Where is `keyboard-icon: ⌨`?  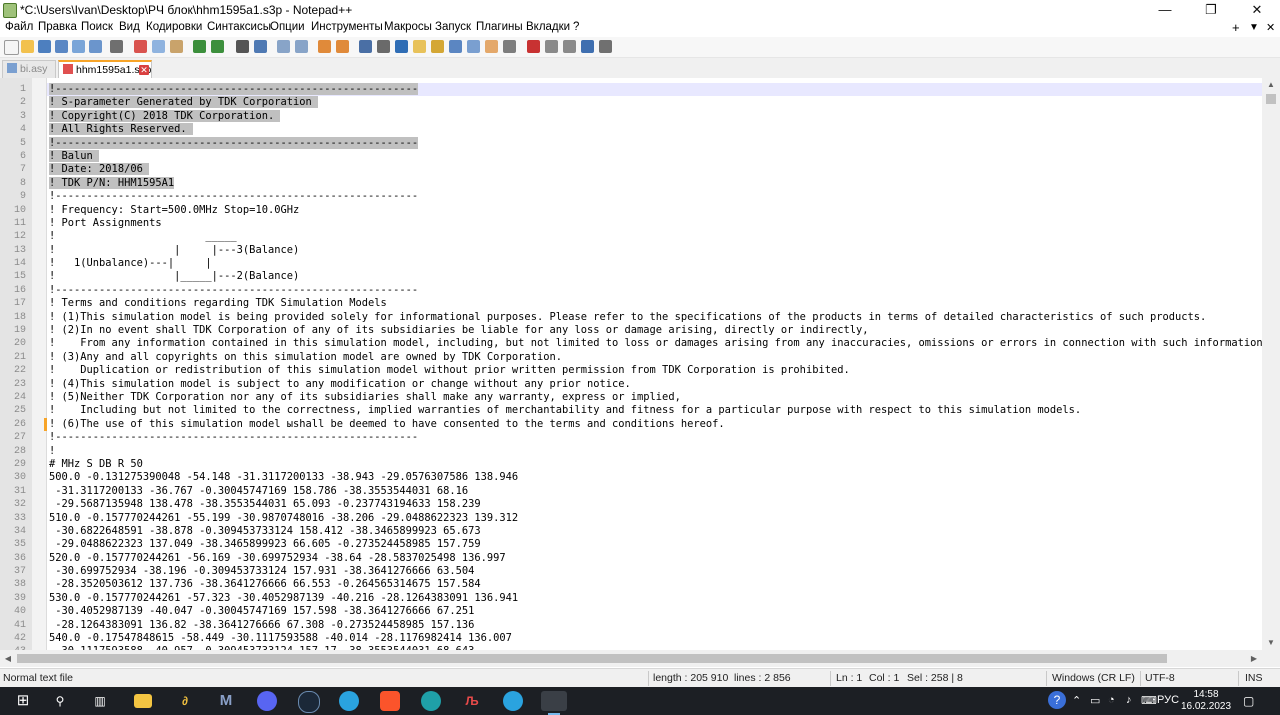 keyboard-icon: ⌨ is located at coordinates (1149, 700).